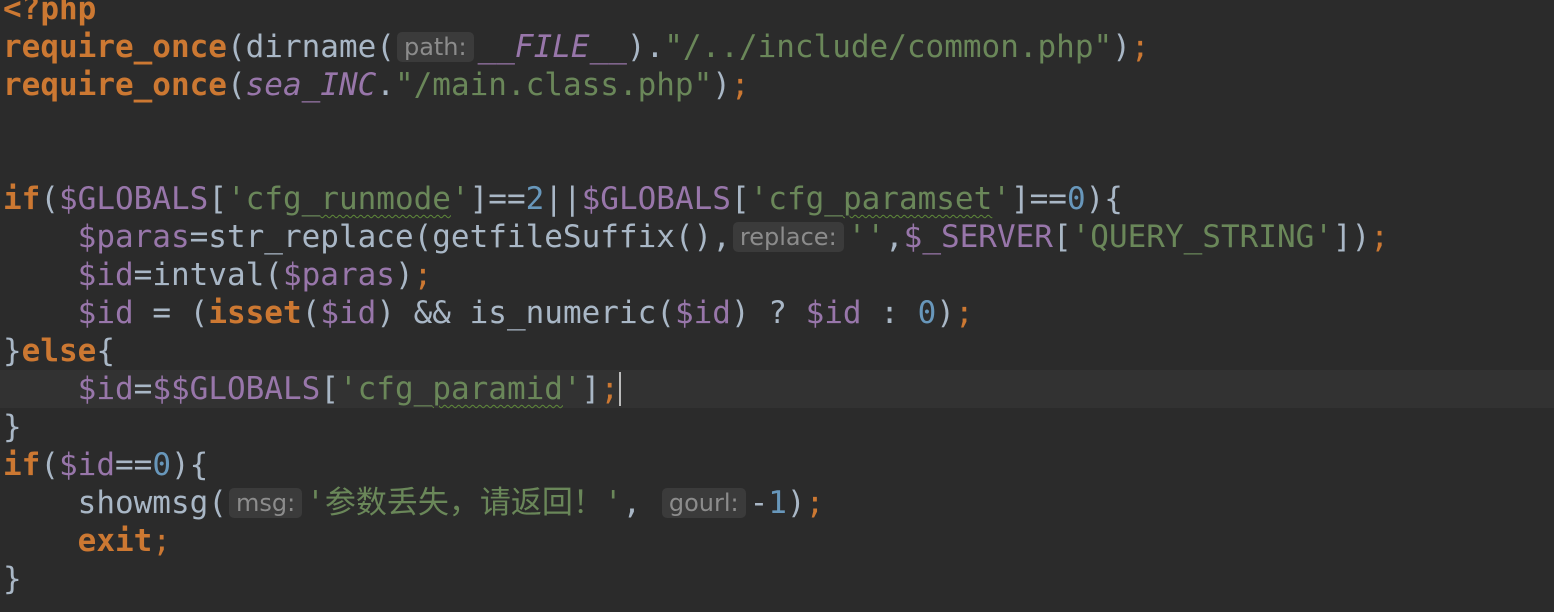  Describe the element at coordinates (115, 503) in the screenshot. I see `code-text-token: showmsg(` at that location.